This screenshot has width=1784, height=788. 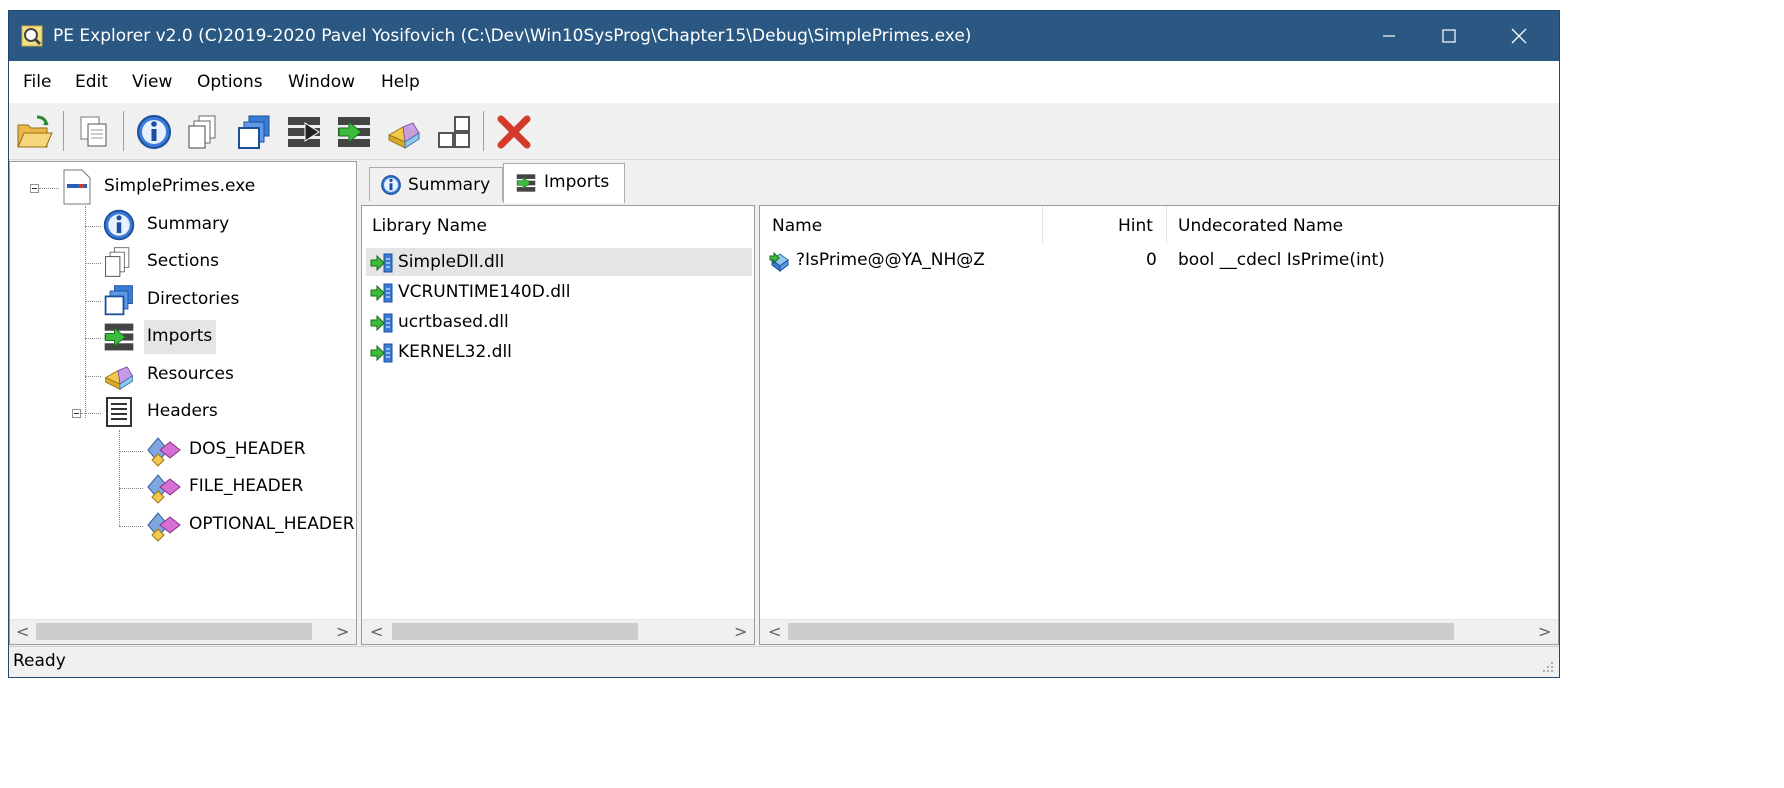 I want to click on hint-column-header: Hint, so click(x=1135, y=226).